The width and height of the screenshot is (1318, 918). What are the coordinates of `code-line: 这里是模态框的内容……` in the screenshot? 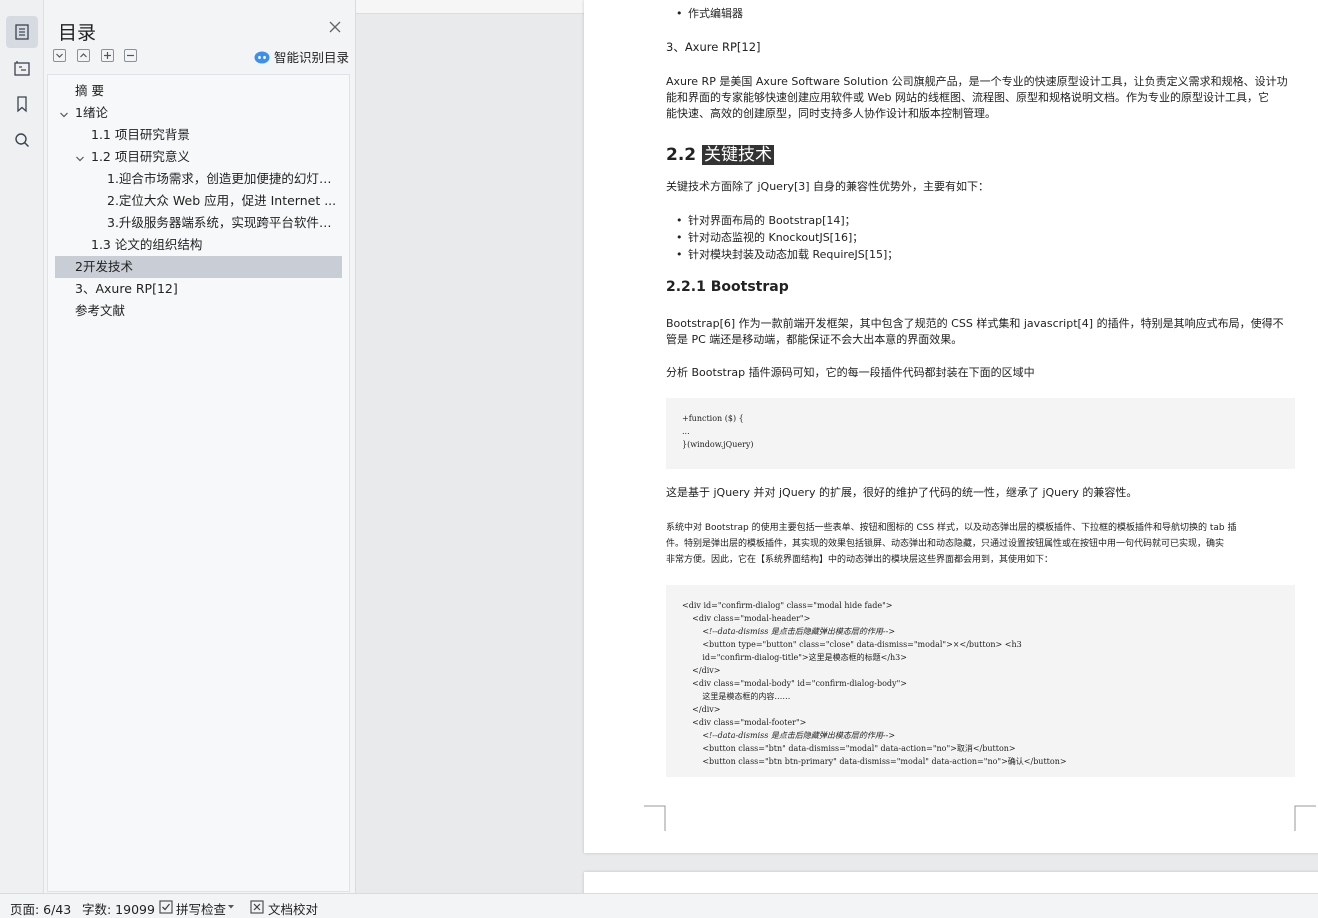 It's located at (736, 696).